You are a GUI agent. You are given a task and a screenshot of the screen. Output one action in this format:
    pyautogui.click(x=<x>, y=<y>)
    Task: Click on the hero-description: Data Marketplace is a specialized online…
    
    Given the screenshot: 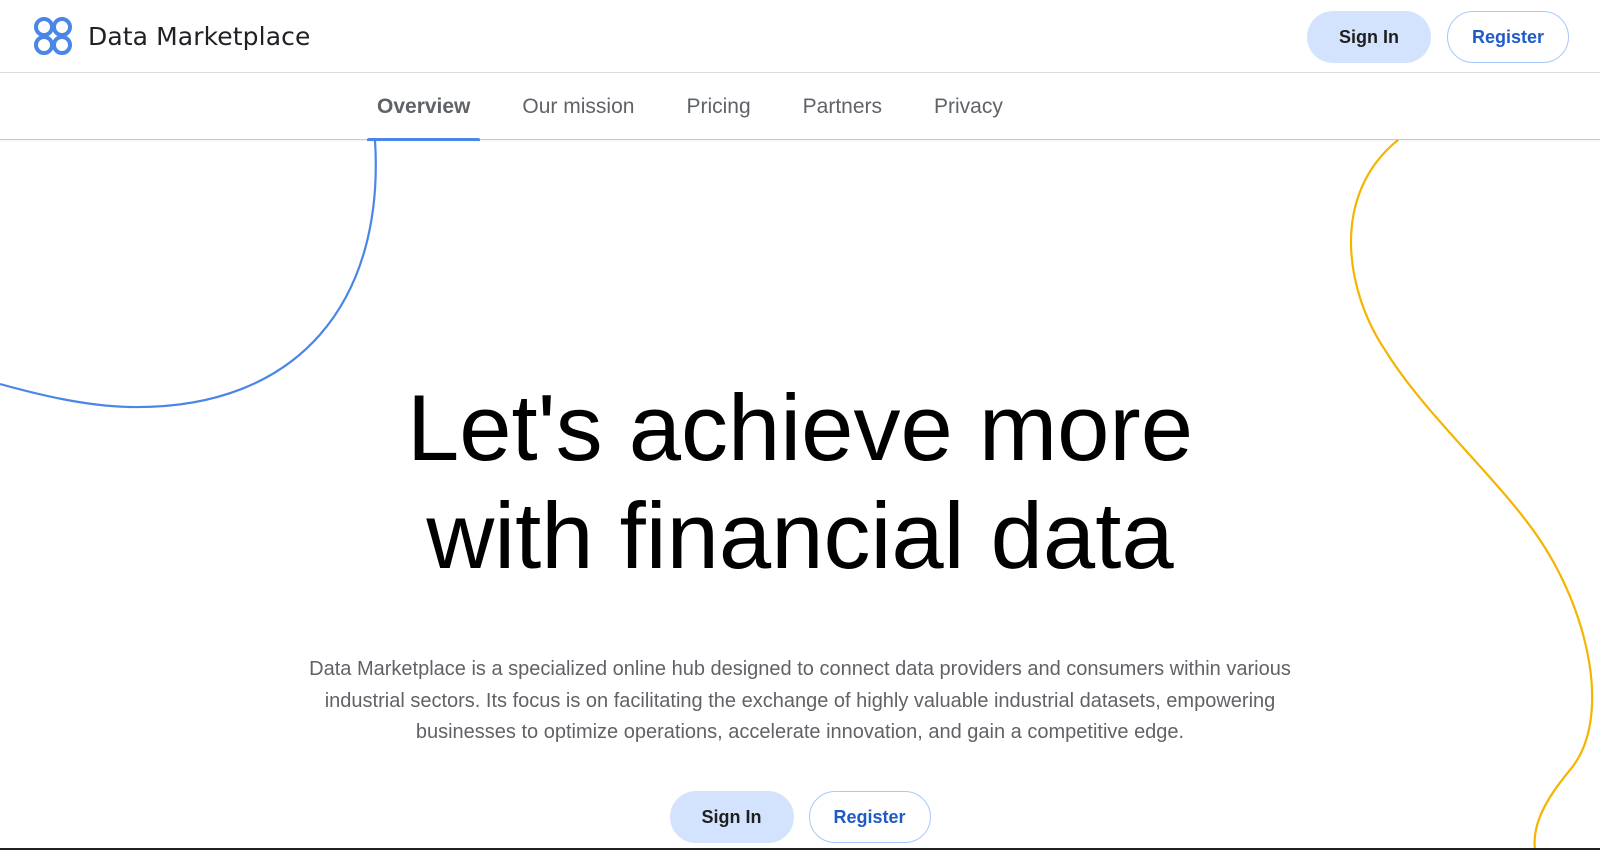 What is the action you would take?
    pyautogui.click(x=800, y=700)
    